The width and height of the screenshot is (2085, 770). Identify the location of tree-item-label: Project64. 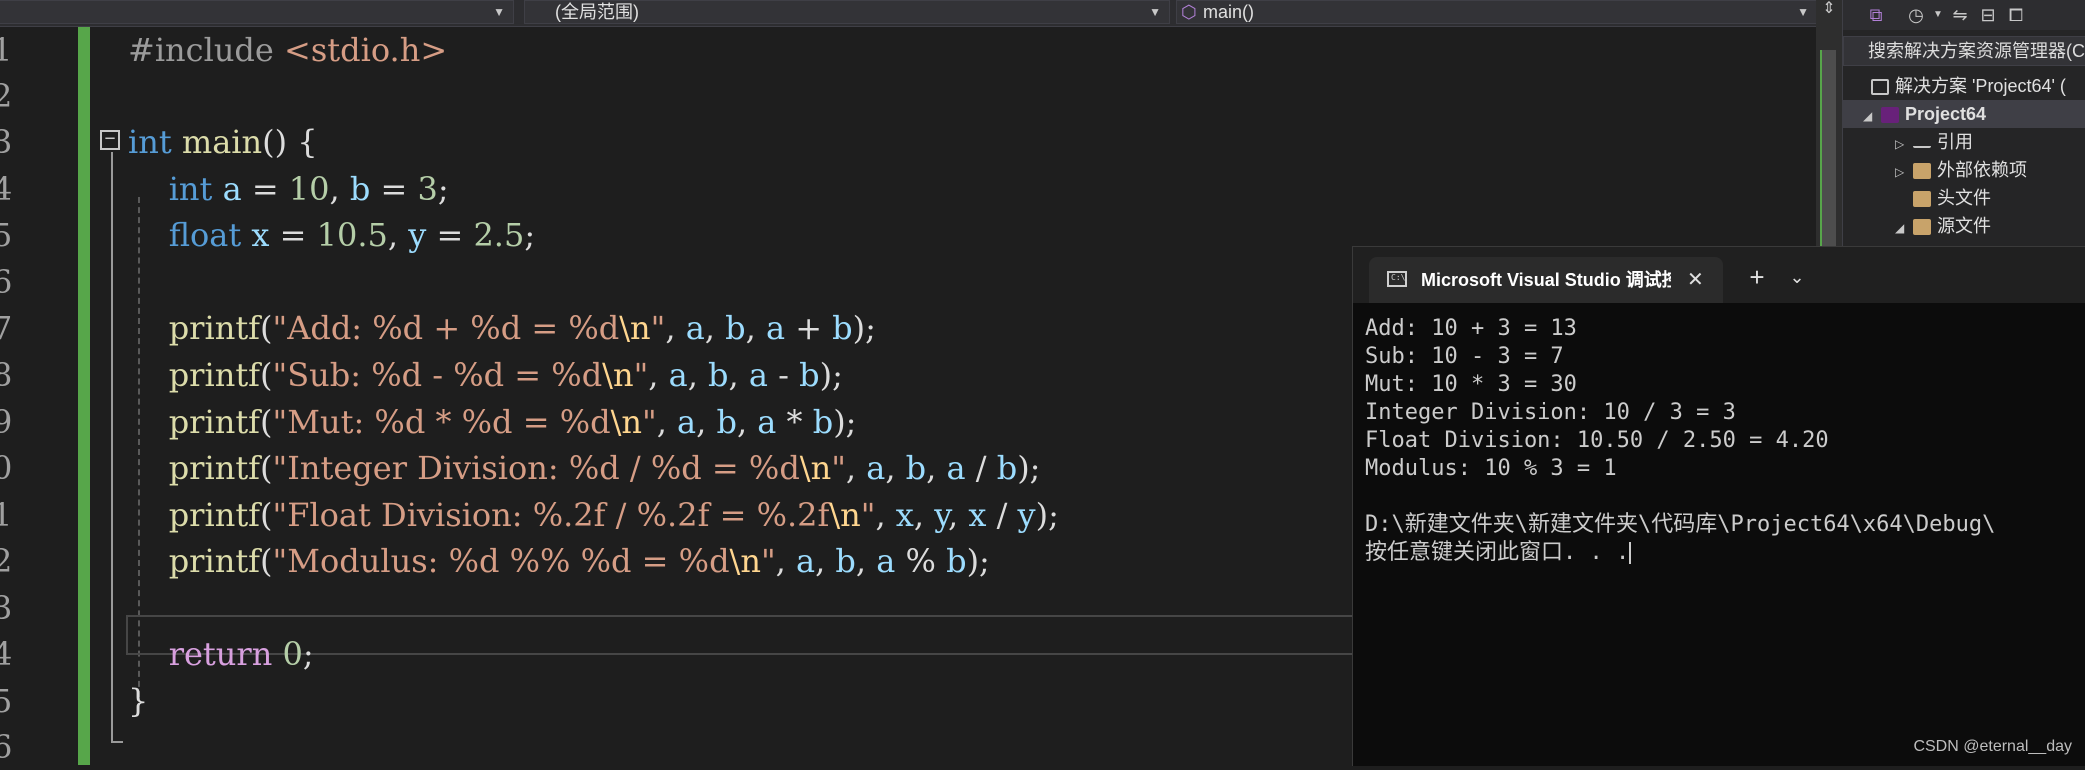
(1946, 114).